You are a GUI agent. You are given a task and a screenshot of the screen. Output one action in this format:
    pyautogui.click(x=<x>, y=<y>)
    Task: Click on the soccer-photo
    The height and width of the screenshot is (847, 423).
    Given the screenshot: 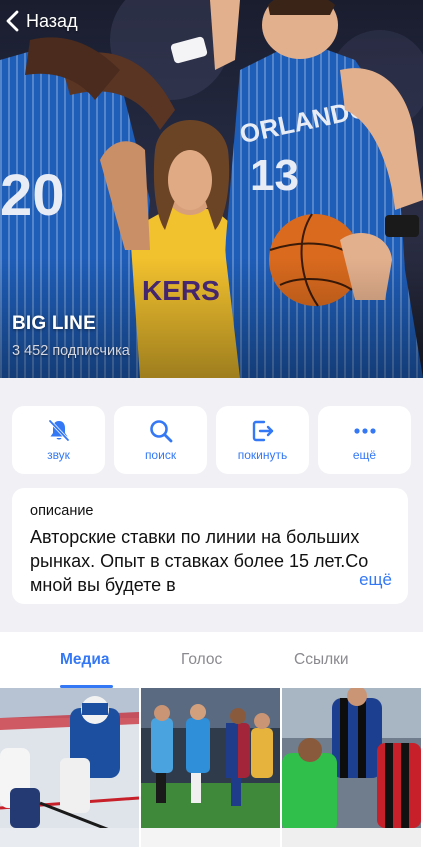 What is the action you would take?
    pyautogui.click(x=351, y=767)
    